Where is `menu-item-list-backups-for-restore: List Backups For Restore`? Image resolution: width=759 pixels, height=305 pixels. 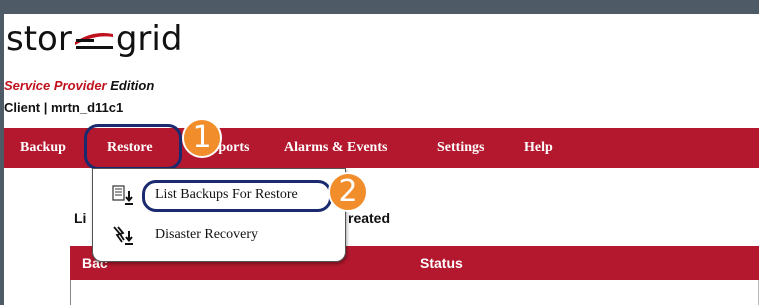
menu-item-list-backups-for-restore: List Backups For Restore is located at coordinates (219, 196).